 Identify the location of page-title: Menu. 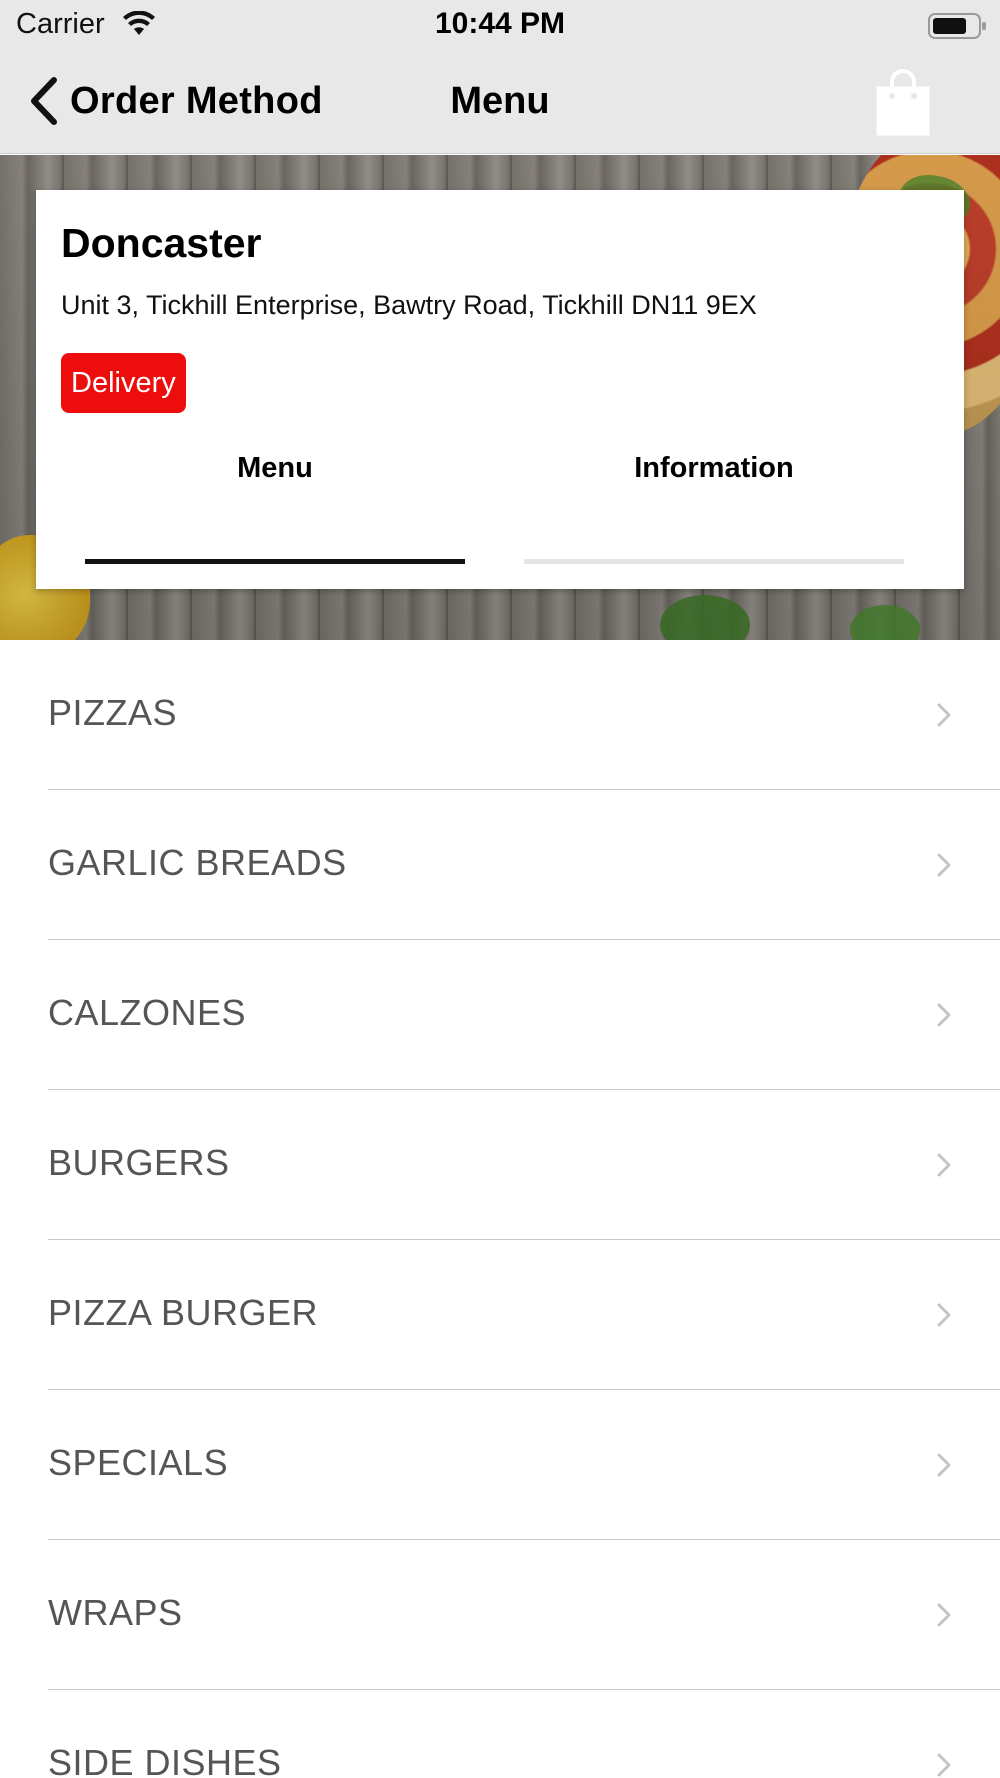
(500, 101).